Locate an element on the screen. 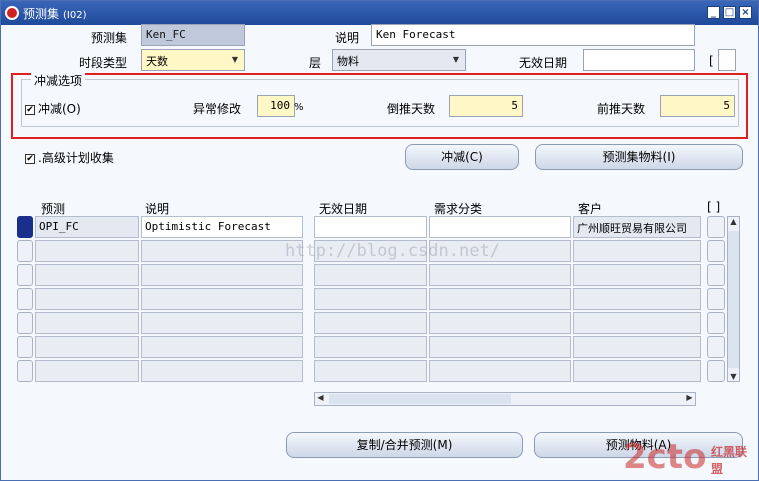  close-icon: × is located at coordinates (745, 12).